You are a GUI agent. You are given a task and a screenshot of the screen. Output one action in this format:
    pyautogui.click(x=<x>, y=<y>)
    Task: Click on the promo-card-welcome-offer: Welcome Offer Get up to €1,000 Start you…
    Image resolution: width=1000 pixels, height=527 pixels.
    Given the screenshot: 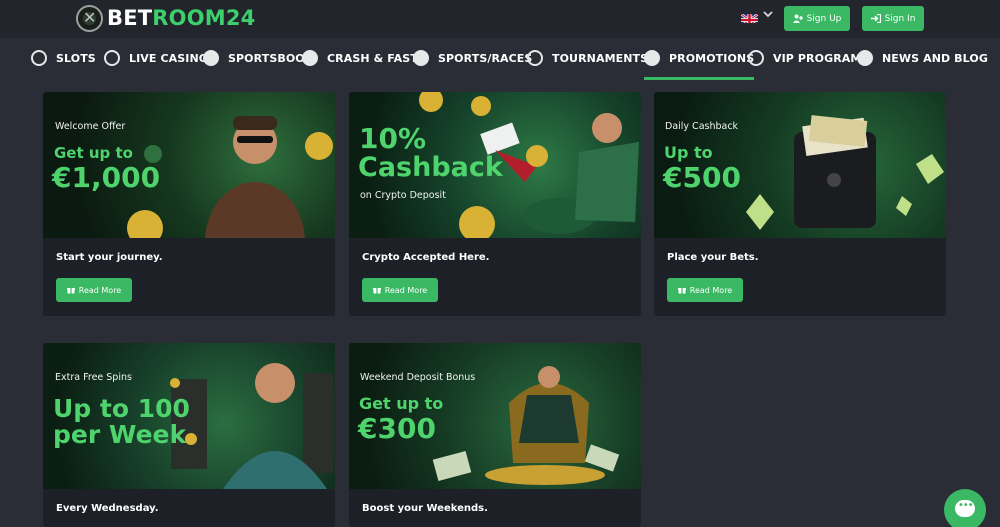 What is the action you would take?
    pyautogui.click(x=189, y=204)
    